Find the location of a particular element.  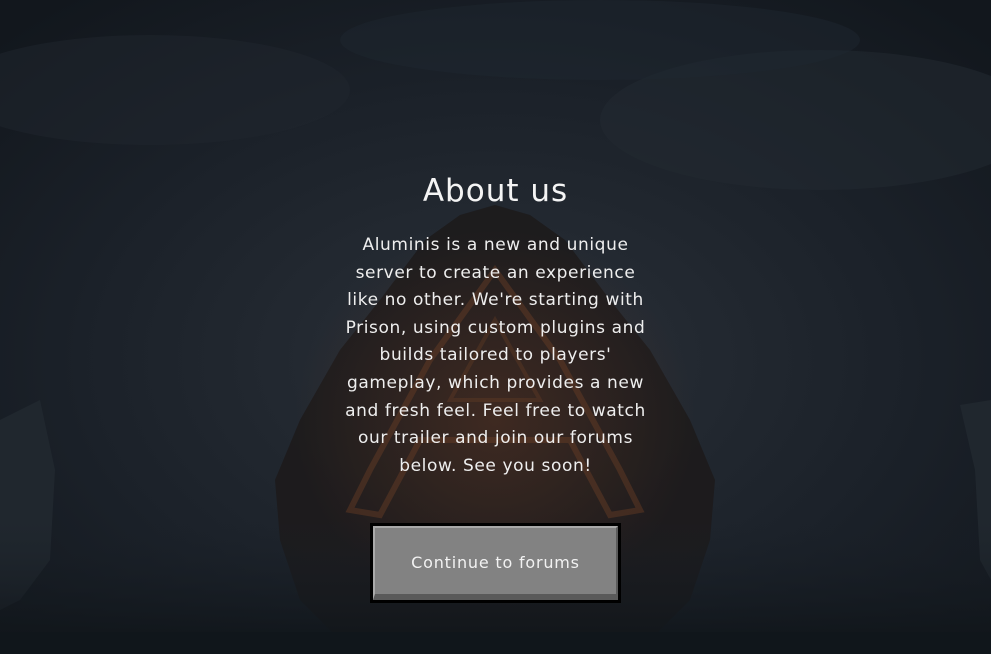

continue-to-forums-button: Continue to forums is located at coordinates (495, 563).